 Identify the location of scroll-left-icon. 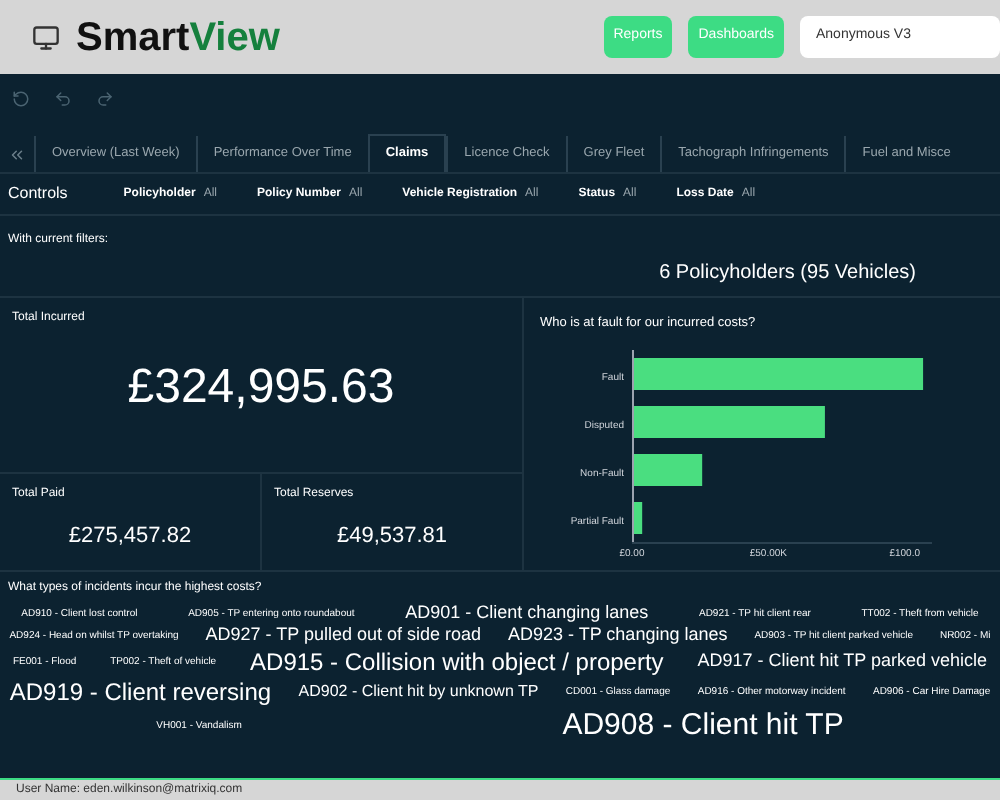
(17, 155).